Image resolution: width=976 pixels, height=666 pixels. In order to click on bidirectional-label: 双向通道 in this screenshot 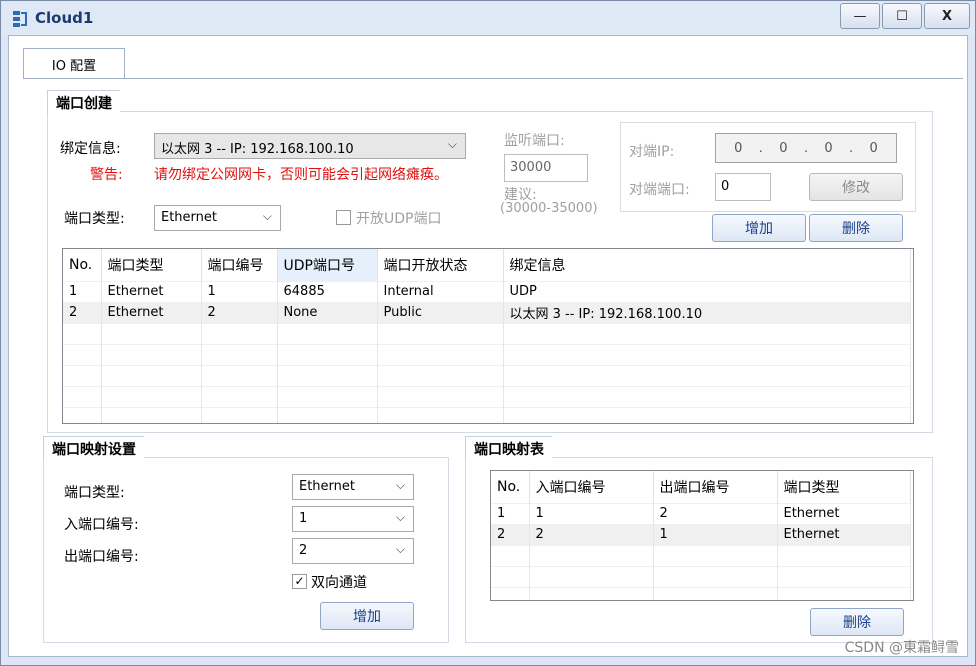, I will do `click(339, 583)`.